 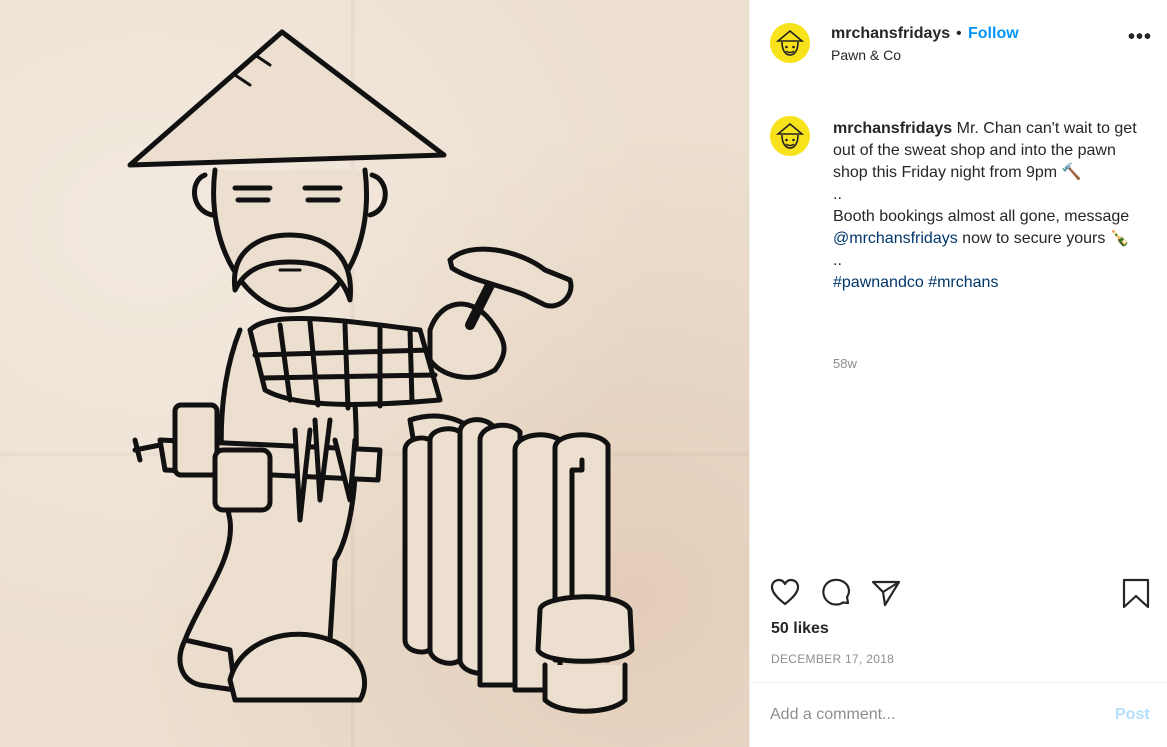 I want to click on comment-button, so click(x=836, y=595).